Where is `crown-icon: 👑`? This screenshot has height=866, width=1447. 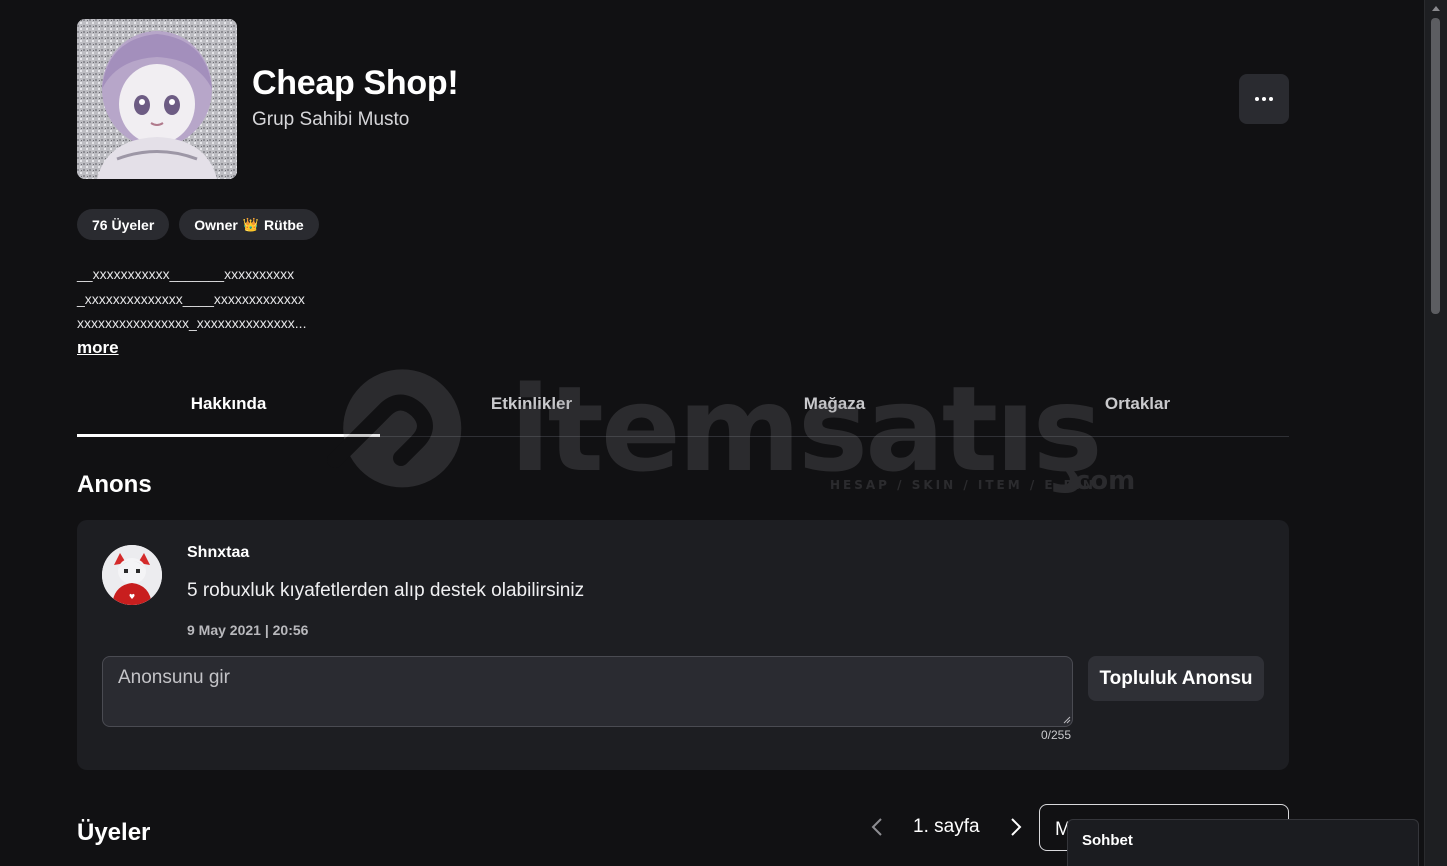 crown-icon: 👑 is located at coordinates (251, 224).